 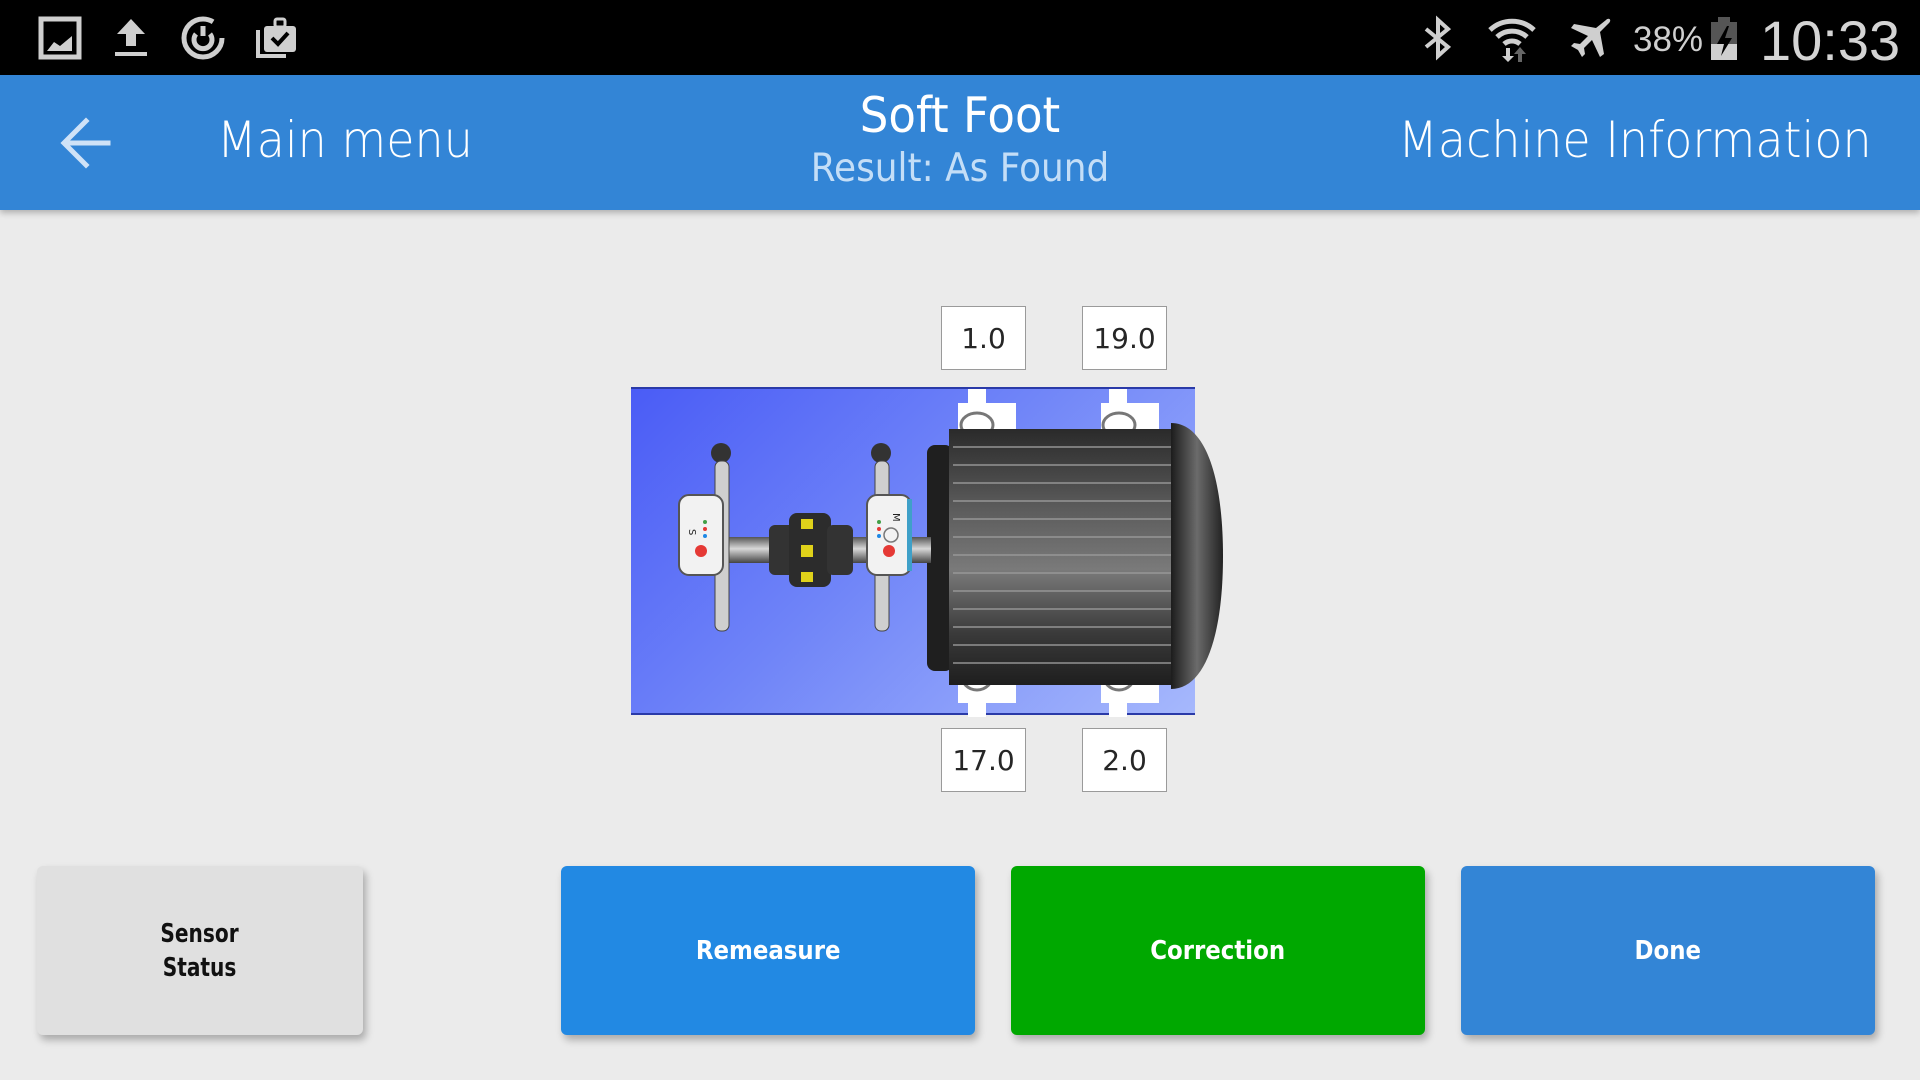 What do you see at coordinates (203, 38) in the screenshot?
I see `sync-power-icon` at bounding box center [203, 38].